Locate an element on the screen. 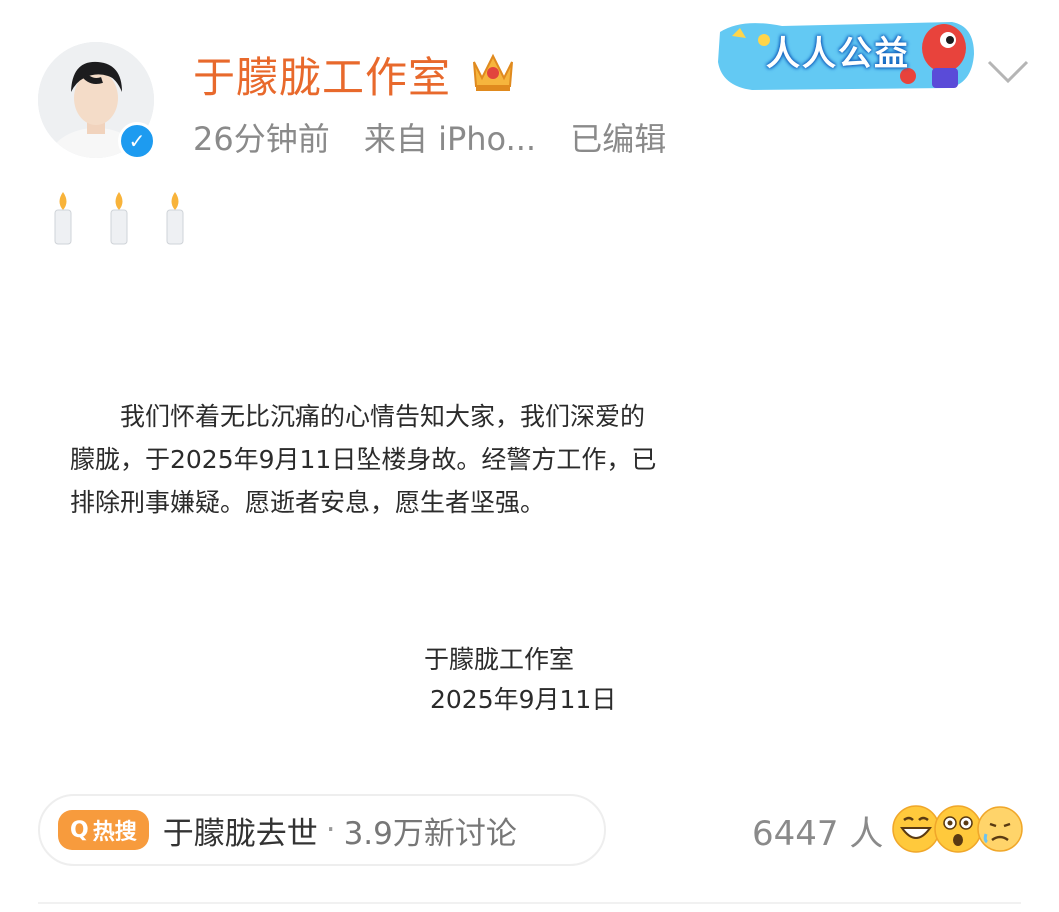 Image resolution: width=1059 pixels, height=912 pixels. post-time: 26分钟前 is located at coordinates (261, 139).